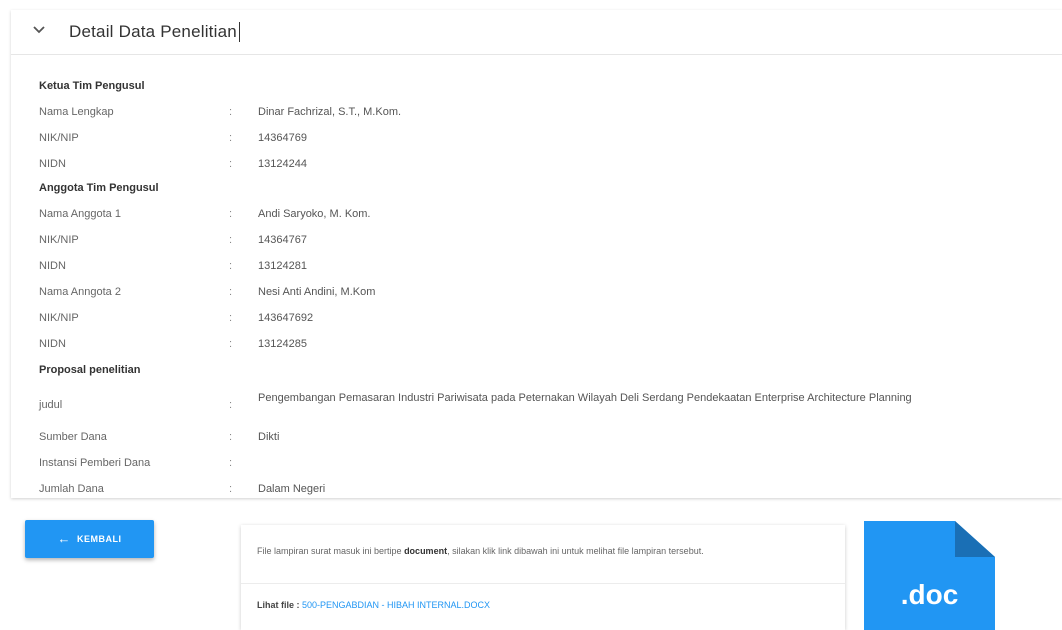  Describe the element at coordinates (92, 86) in the screenshot. I see `section-heading-ketua: Ketua Tim Pengusul` at that location.